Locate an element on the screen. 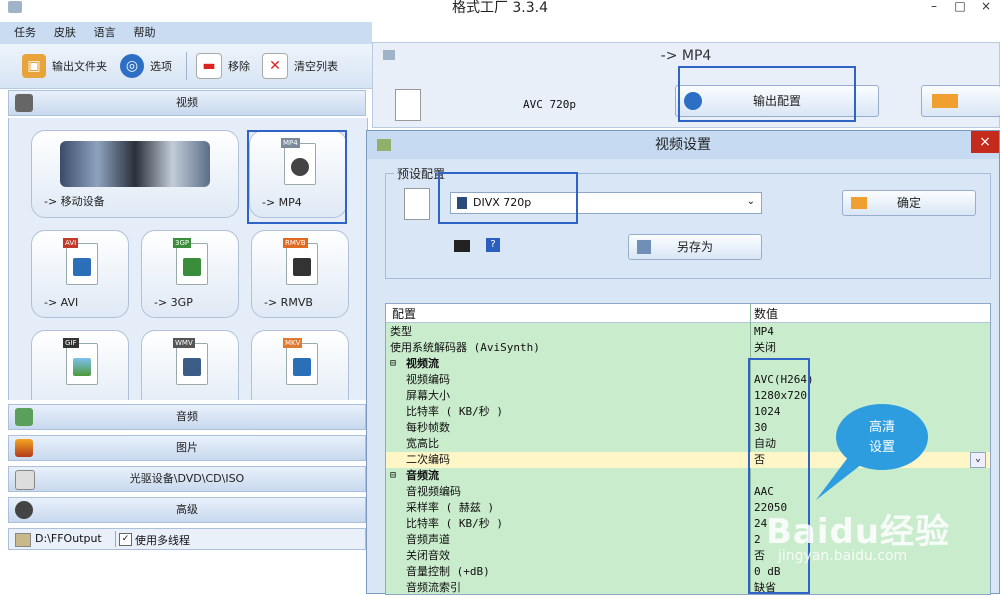 The image size is (1000, 595). 3gp-file-icon: 3GP is located at coordinates (190, 261).